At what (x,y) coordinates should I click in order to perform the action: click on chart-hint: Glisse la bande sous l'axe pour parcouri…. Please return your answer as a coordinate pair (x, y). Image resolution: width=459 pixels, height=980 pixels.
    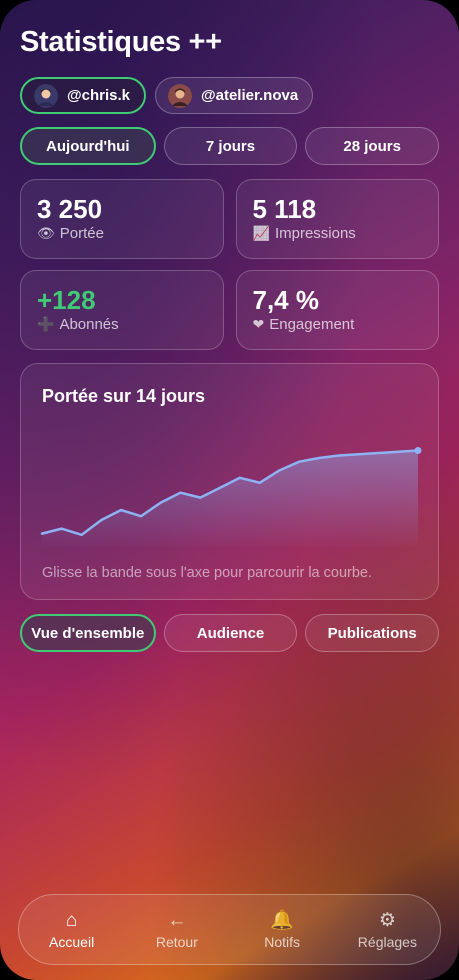
    Looking at the image, I should click on (207, 573).